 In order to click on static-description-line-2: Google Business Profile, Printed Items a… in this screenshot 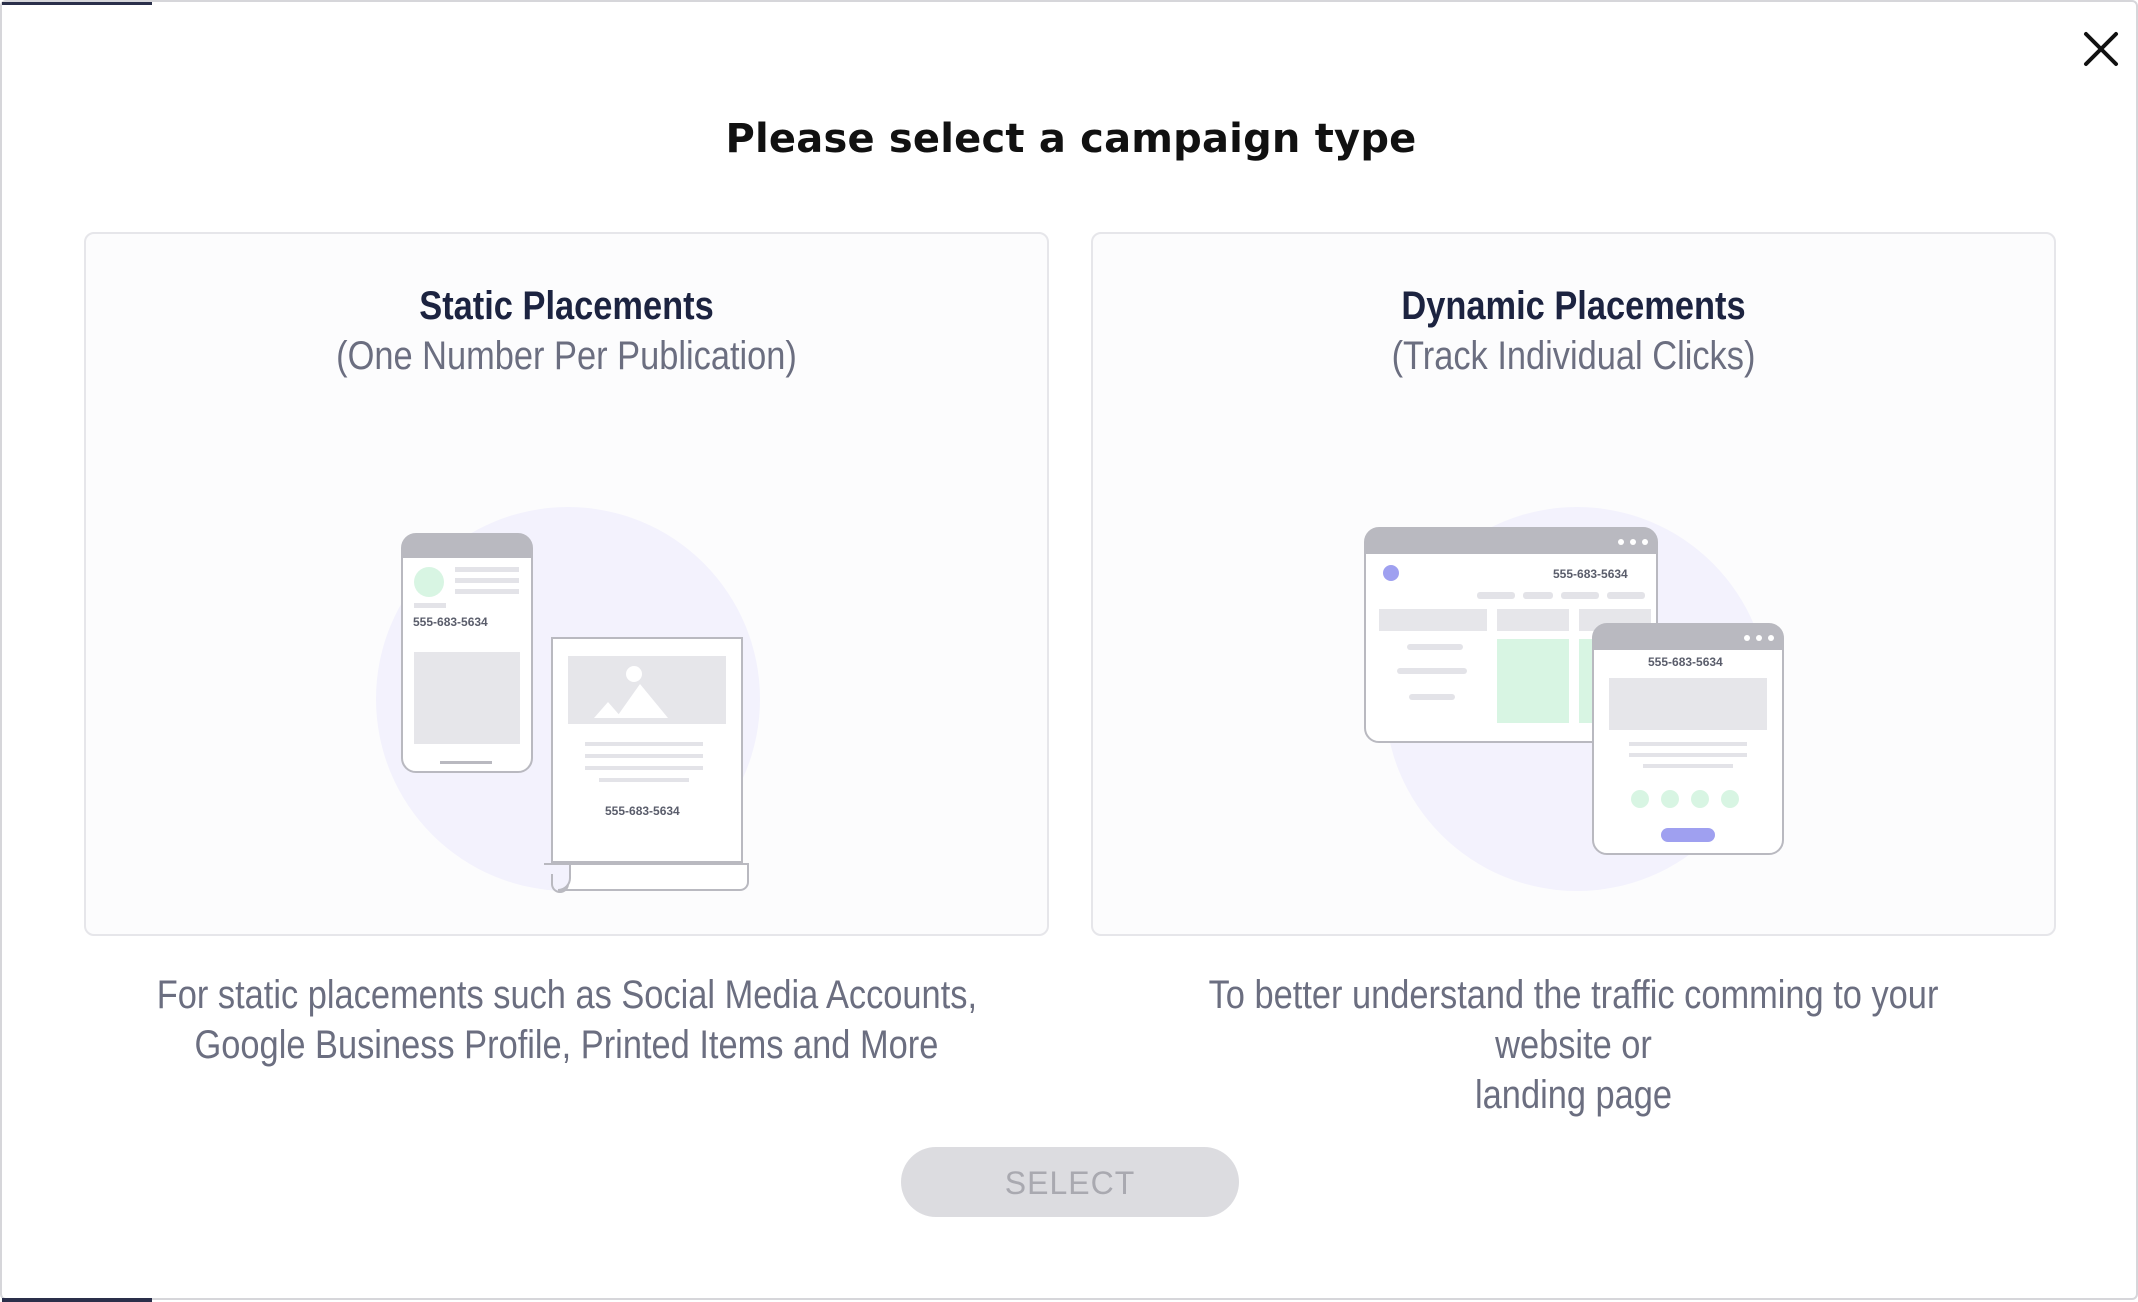, I will do `click(566, 1045)`.